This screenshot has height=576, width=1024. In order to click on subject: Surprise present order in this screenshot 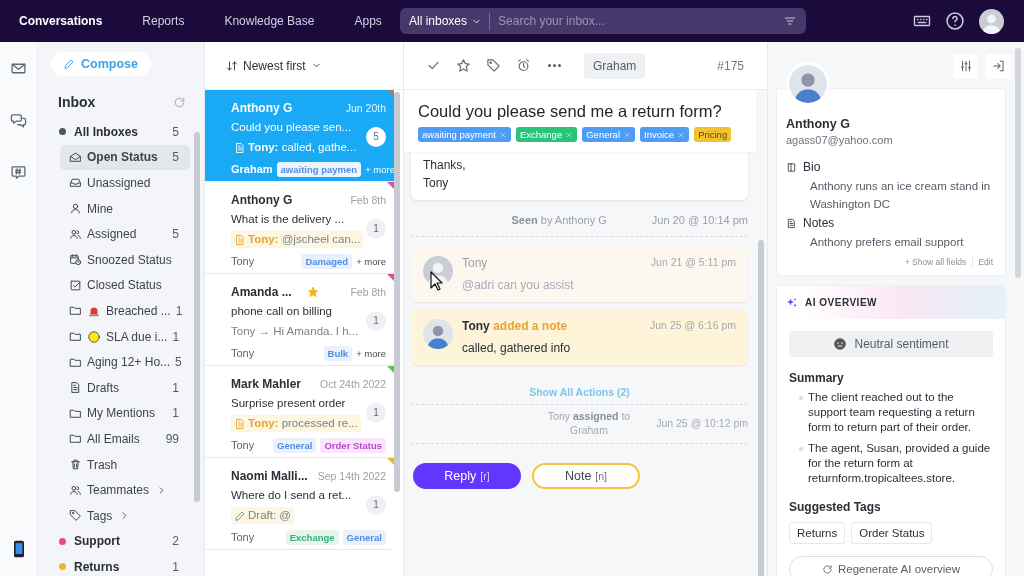, I will do `click(288, 403)`.